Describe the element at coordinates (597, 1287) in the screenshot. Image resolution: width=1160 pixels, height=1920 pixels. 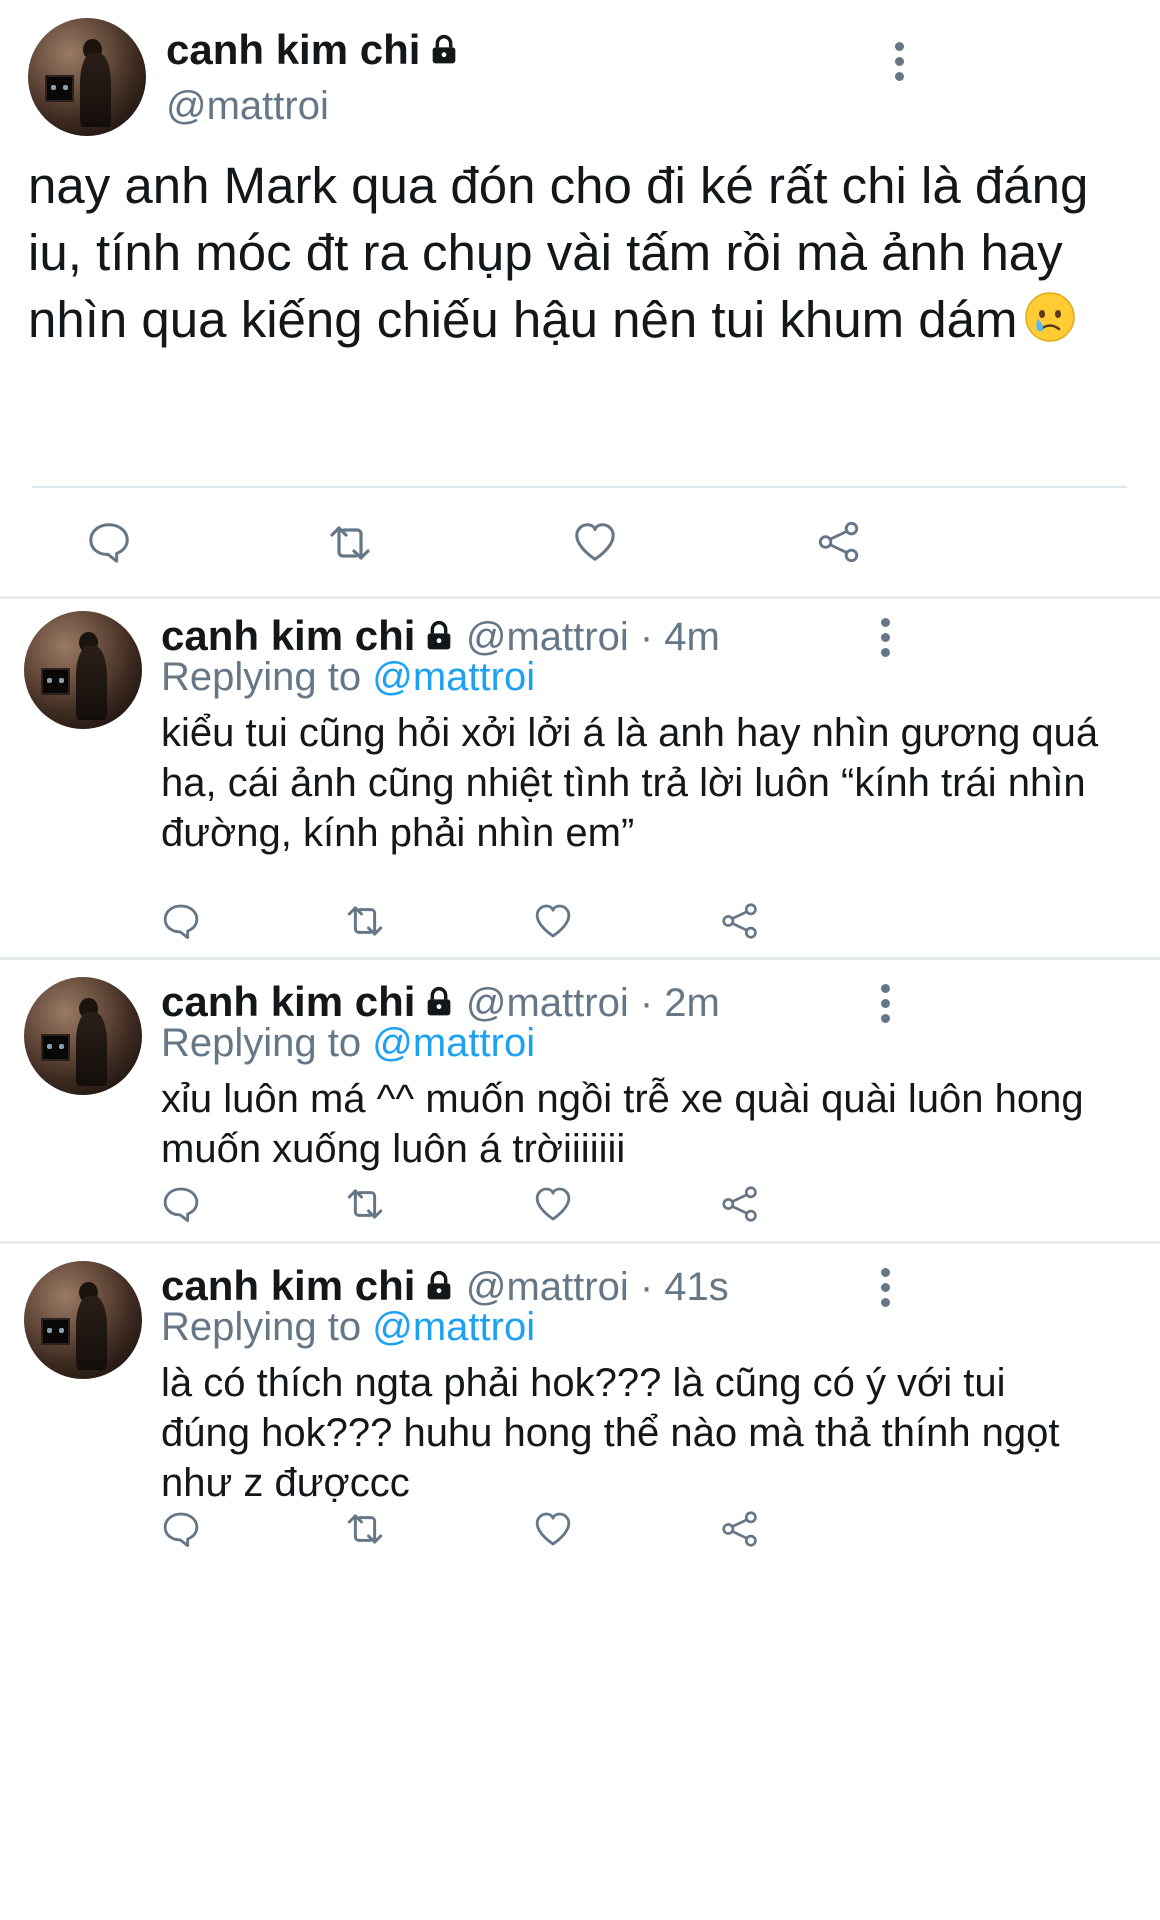
I see `tweet-meta: @mattroi · 41s` at that location.